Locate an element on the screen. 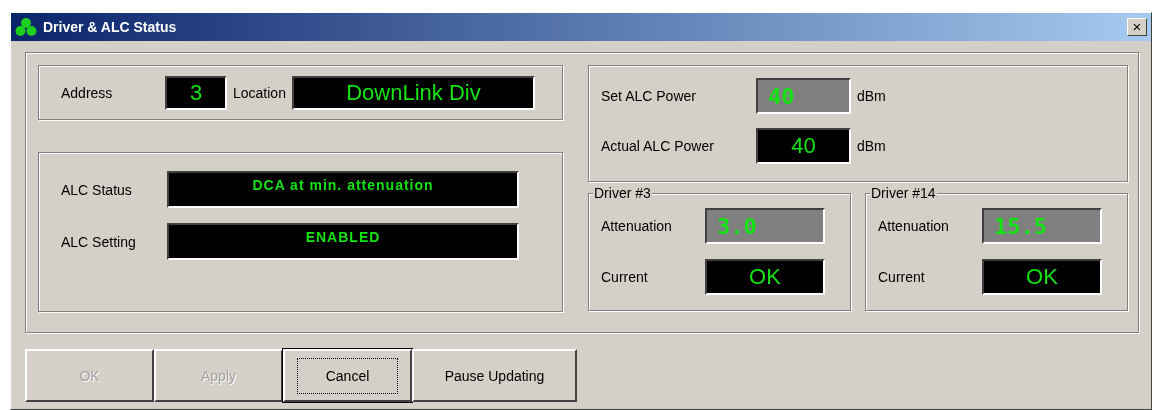  status-display: ENABLED is located at coordinates (343, 241).